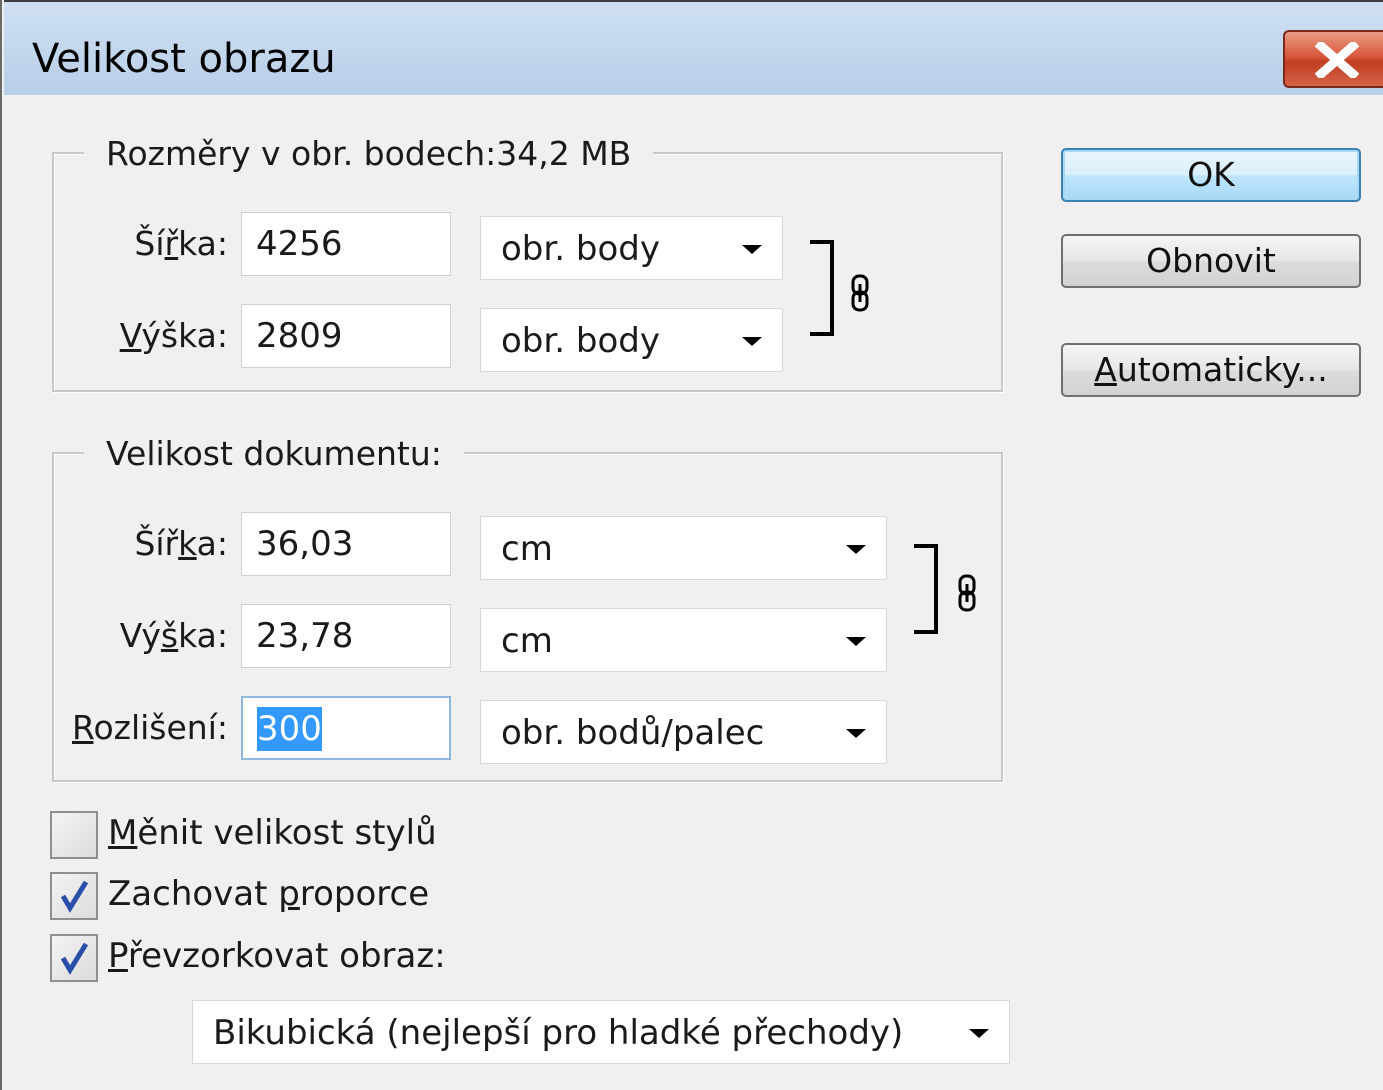 This screenshot has height=1090, width=1383. Describe the element at coordinates (527, 641) in the screenshot. I see `doc-height-unit-value: cm` at that location.